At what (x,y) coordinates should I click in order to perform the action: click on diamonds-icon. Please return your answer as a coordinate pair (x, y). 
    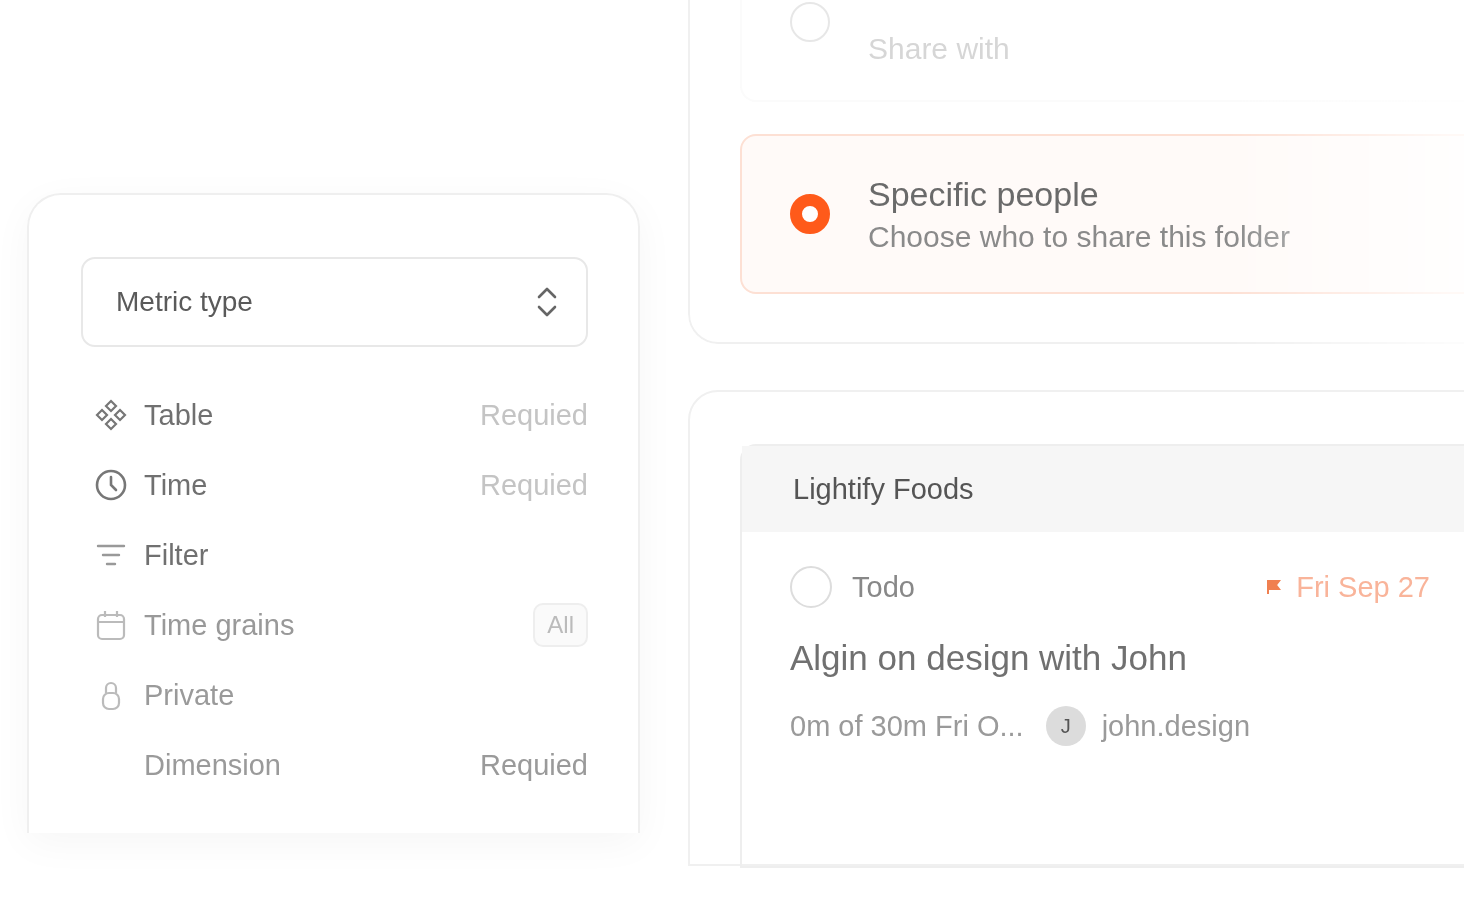
    Looking at the image, I should click on (111, 415).